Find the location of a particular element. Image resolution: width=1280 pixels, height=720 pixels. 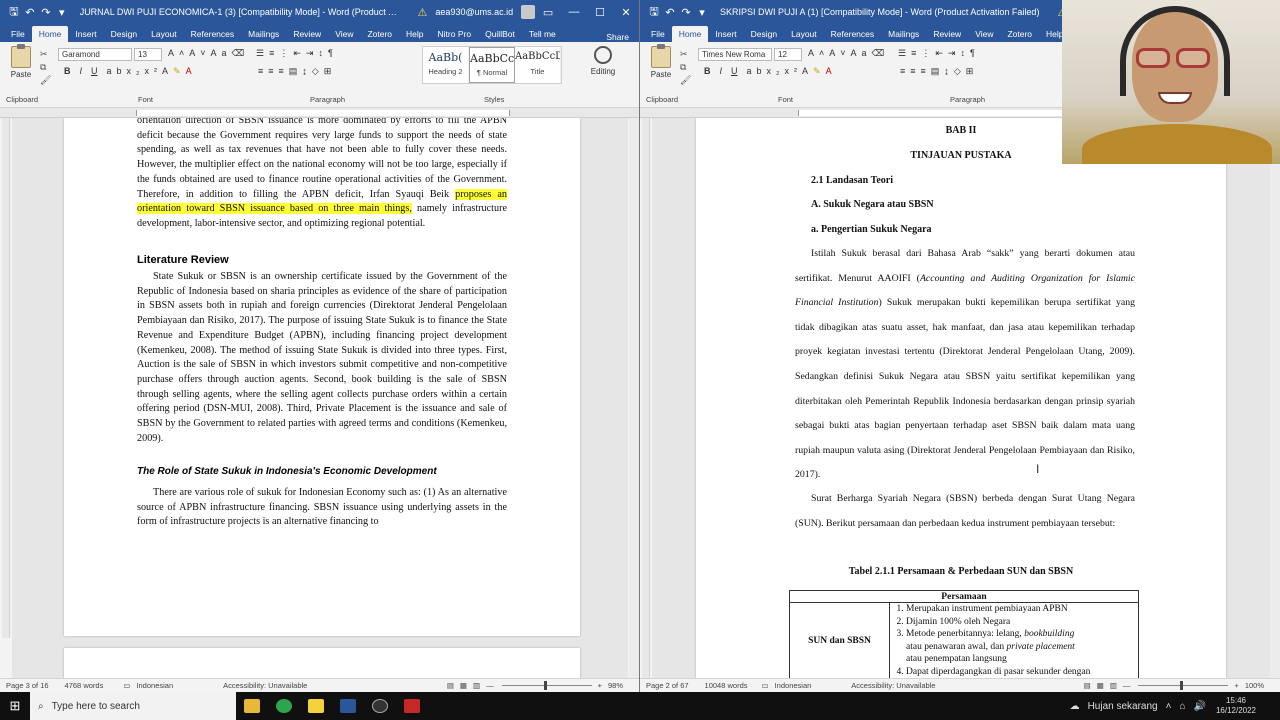

weather-status: Hujan sekarang is located at coordinates (1123, 706).